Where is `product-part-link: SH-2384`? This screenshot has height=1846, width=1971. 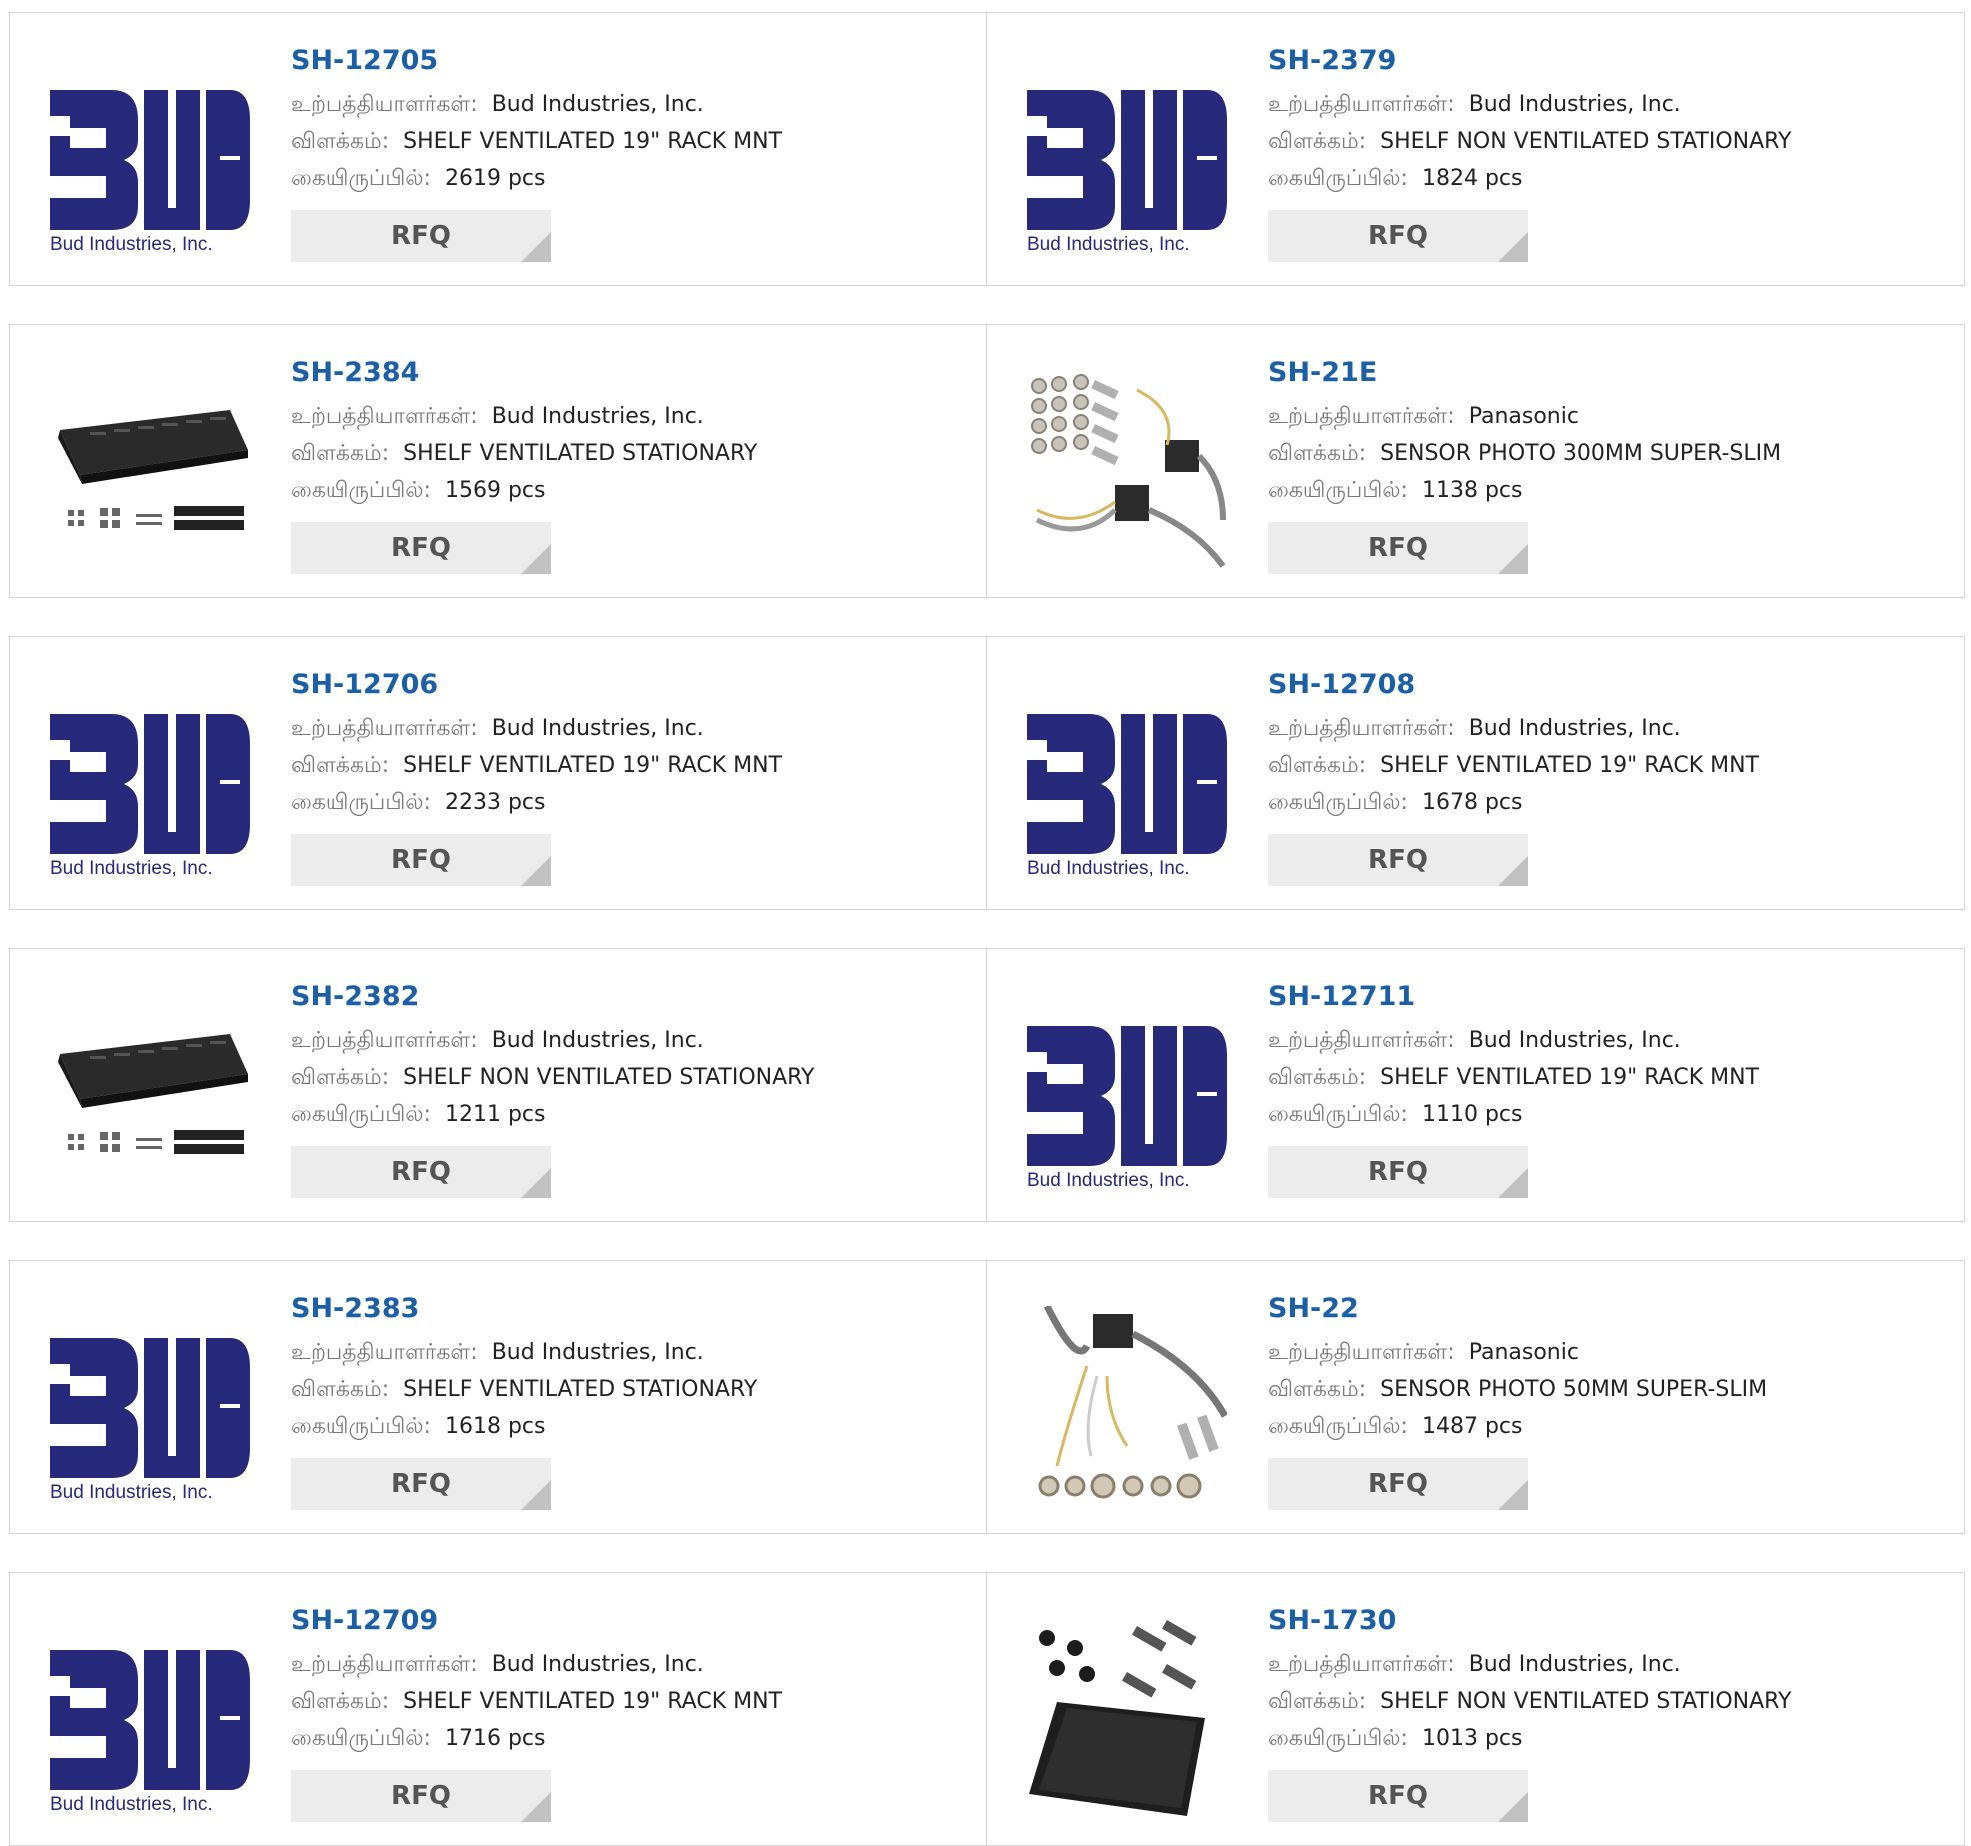
product-part-link: SH-2384 is located at coordinates (628, 373).